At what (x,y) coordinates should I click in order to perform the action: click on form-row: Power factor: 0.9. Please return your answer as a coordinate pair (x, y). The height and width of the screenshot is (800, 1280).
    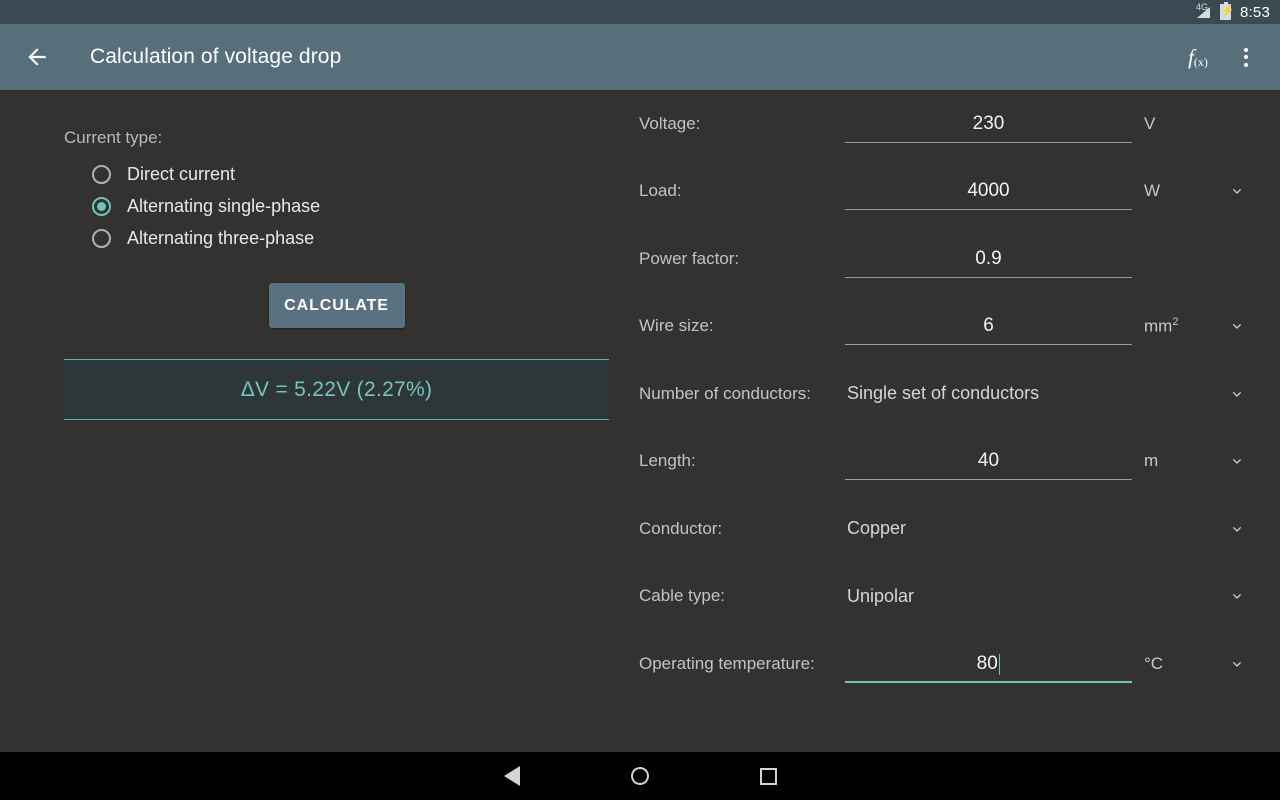
    Looking at the image, I should click on (944, 259).